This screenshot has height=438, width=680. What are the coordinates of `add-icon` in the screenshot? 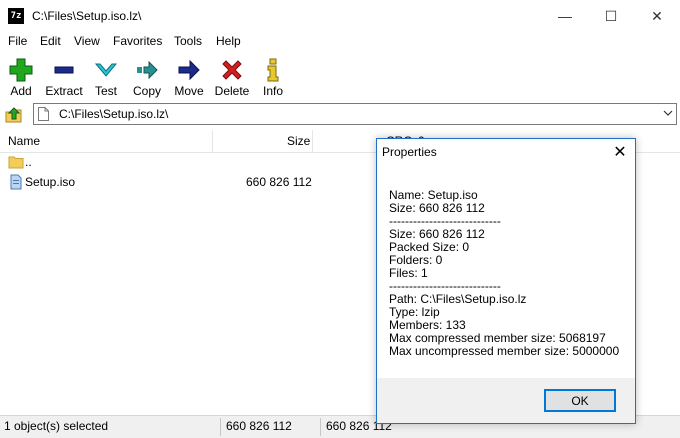 It's located at (21, 70).